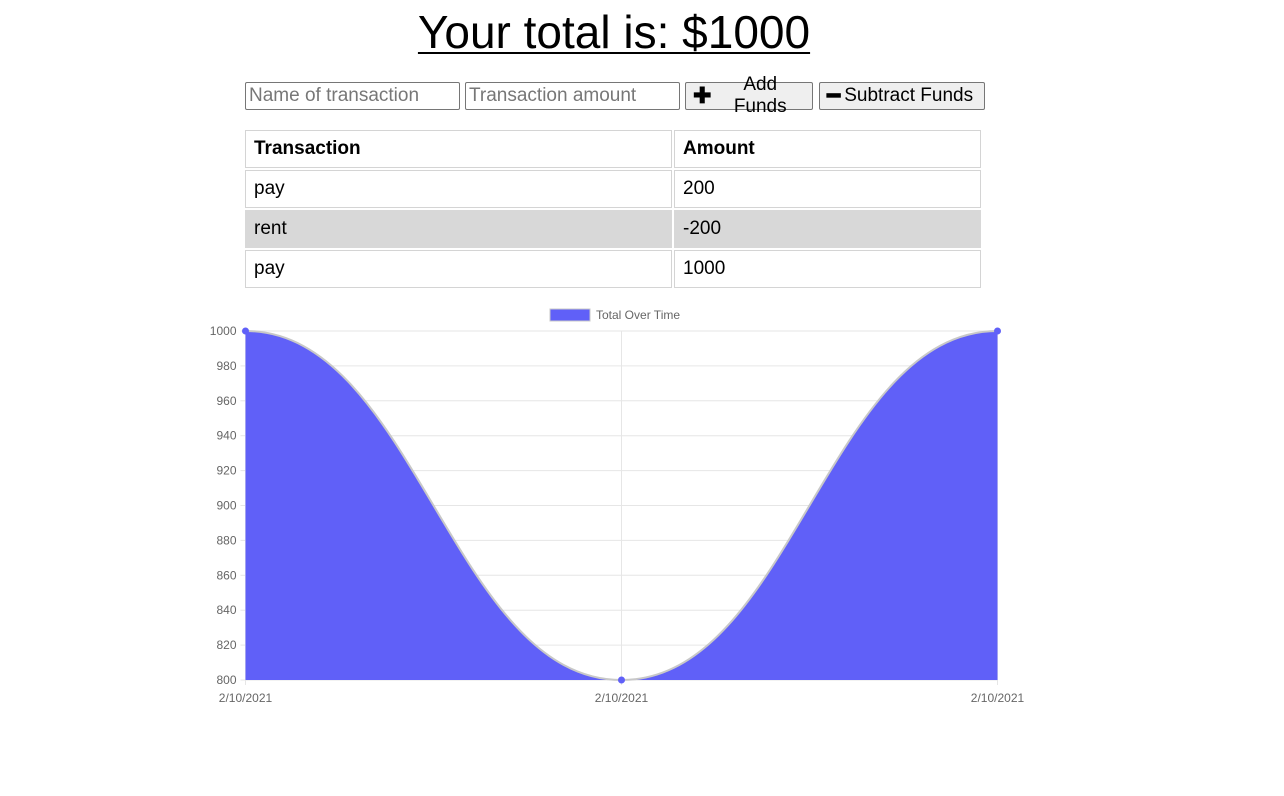 This screenshot has width=1284, height=796. Describe the element at coordinates (702, 95) in the screenshot. I see `plus-icon: ✚` at that location.